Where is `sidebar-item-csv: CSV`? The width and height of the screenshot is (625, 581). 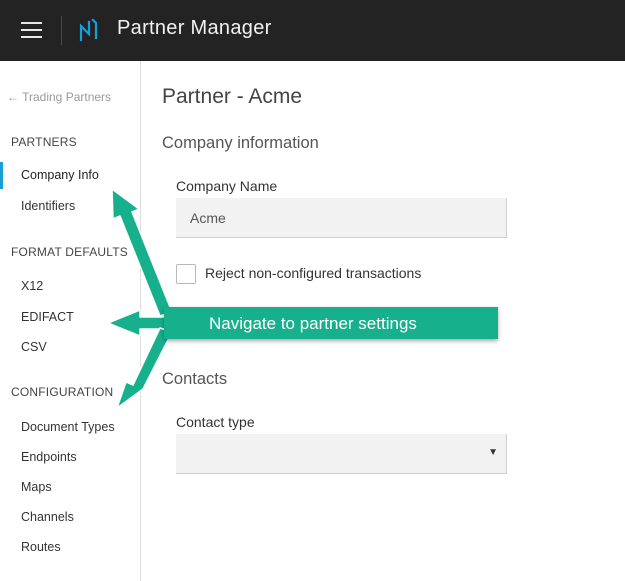
sidebar-item-csv: CSV is located at coordinates (34, 347).